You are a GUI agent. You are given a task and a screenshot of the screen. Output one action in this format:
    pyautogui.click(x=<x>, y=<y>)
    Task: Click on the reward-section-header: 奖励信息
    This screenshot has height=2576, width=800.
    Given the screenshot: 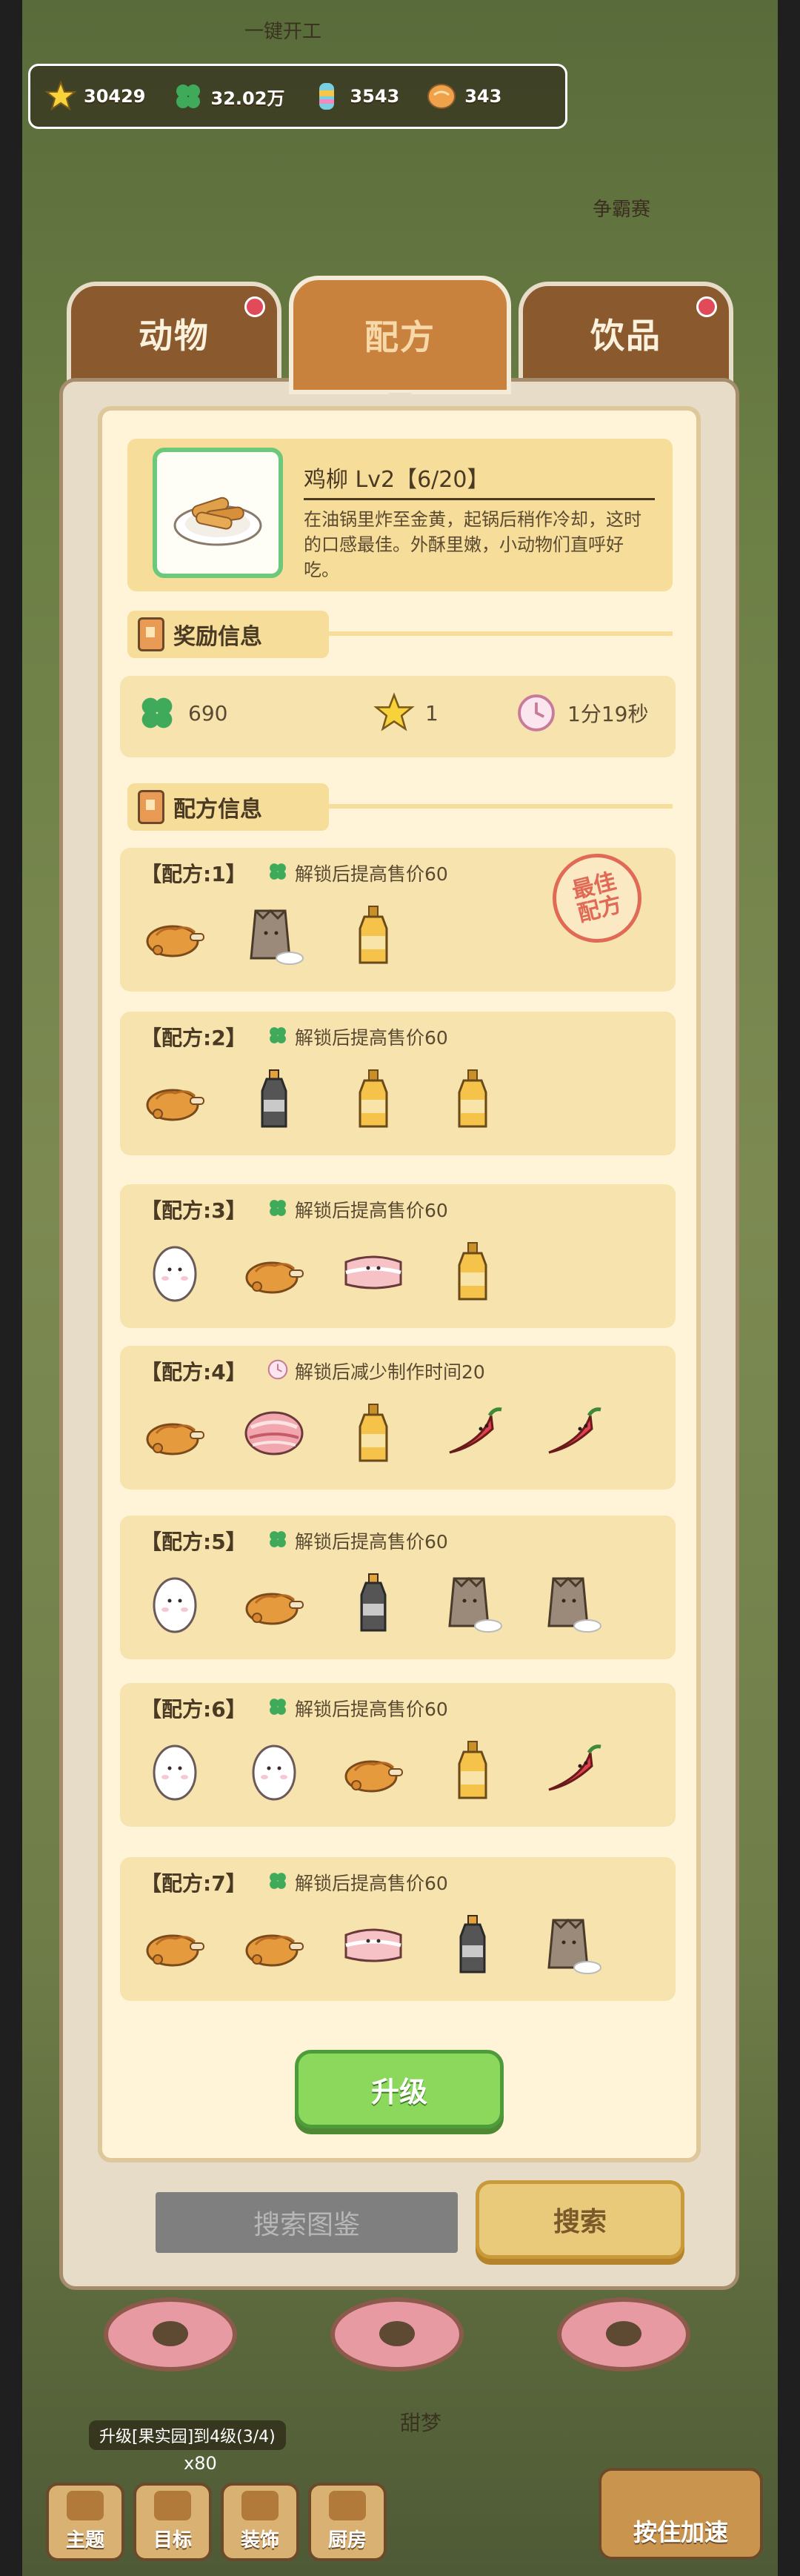 What is the action you would take?
    pyautogui.click(x=400, y=634)
    